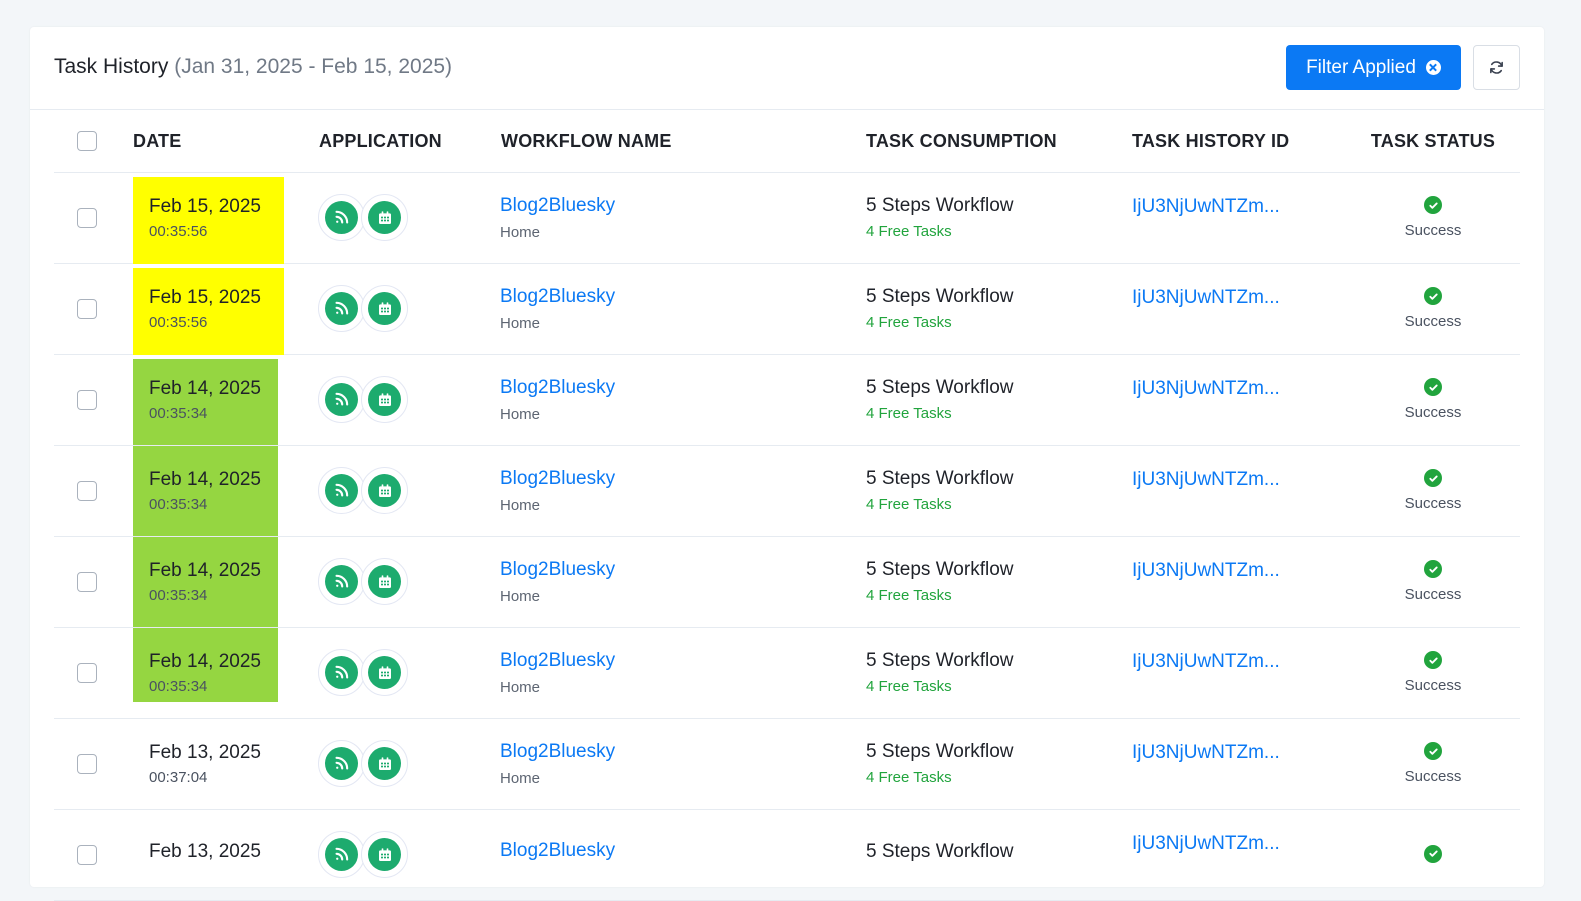  I want to click on filter-applied-button: Filter Applied, so click(1373, 67).